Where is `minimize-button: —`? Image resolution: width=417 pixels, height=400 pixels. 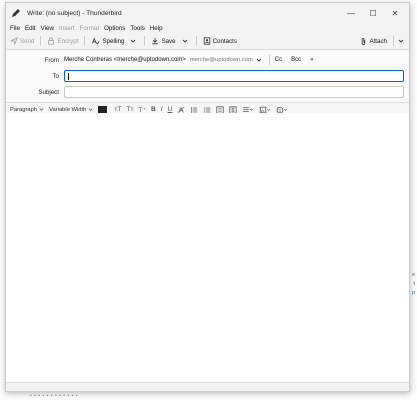
minimize-button: — is located at coordinates (351, 13).